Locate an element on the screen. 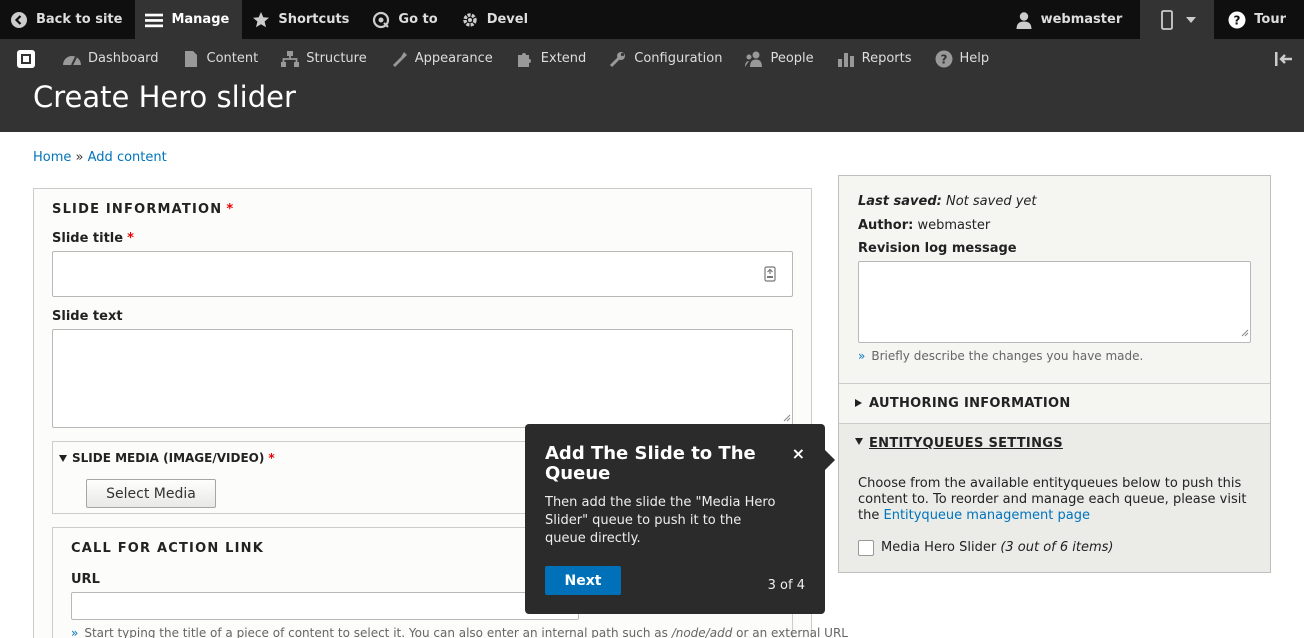  tour-tip-title: Add The Slide to The Queue is located at coordinates (650, 463).